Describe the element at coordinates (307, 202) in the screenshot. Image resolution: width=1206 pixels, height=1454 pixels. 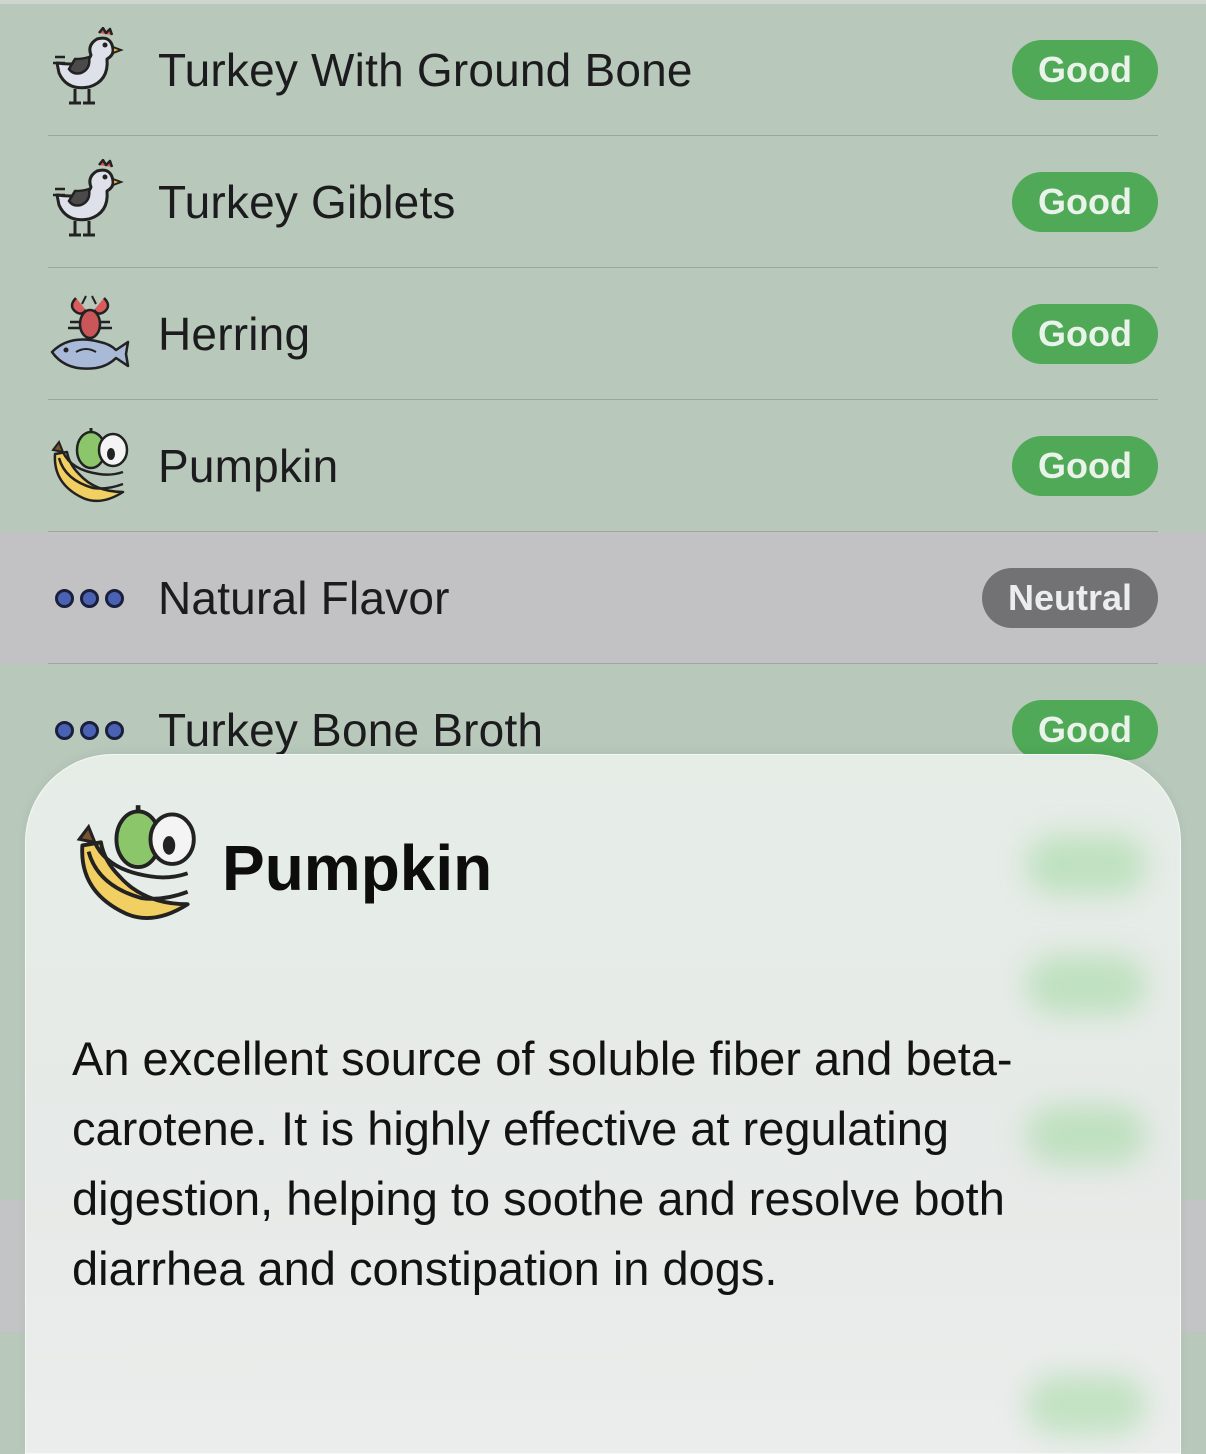
I see `ingredient-name: Turkey Giblets` at that location.